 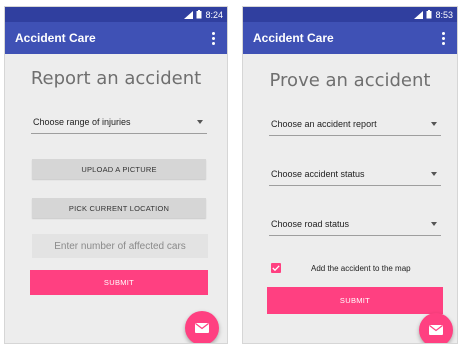 What do you see at coordinates (214, 14) in the screenshot?
I see `status-time: 8:24` at bounding box center [214, 14].